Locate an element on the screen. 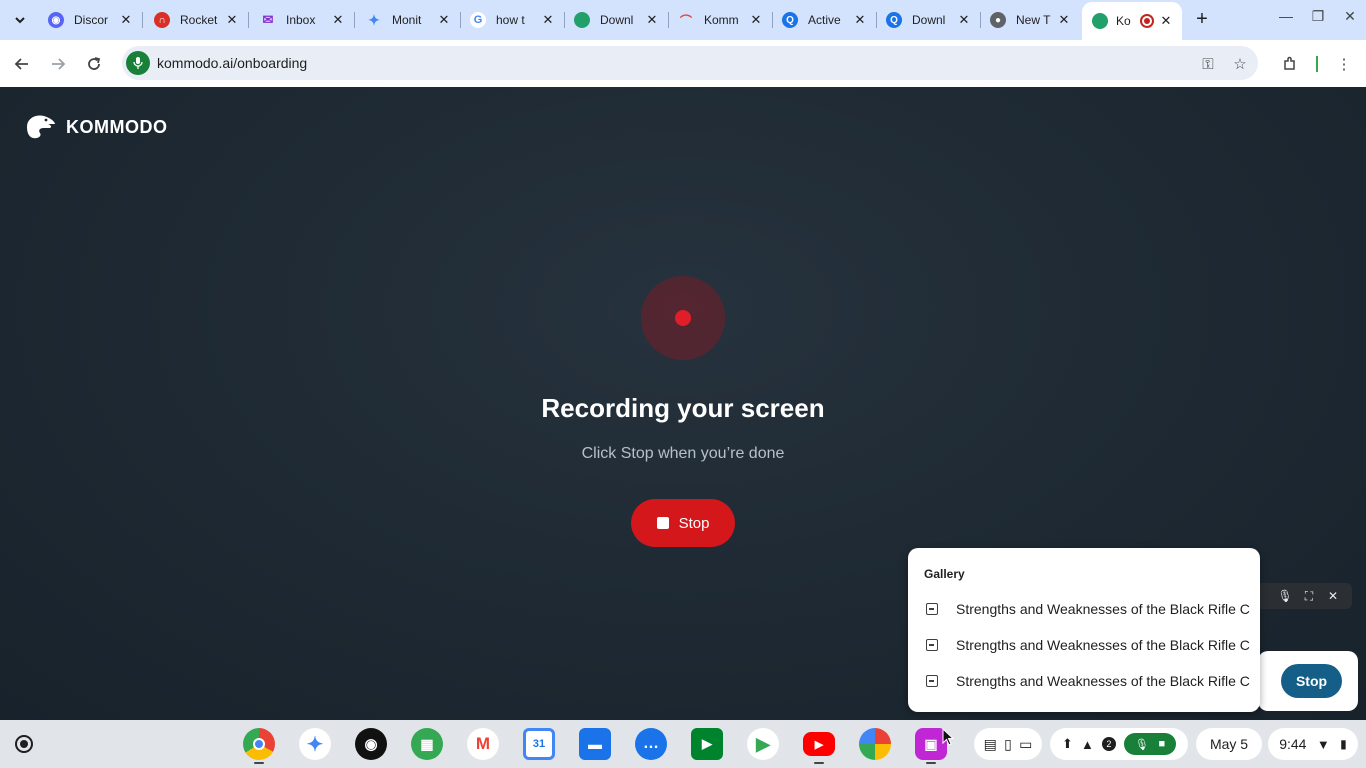 This screenshot has height=768, width=1366. google-icon: G is located at coordinates (478, 20).